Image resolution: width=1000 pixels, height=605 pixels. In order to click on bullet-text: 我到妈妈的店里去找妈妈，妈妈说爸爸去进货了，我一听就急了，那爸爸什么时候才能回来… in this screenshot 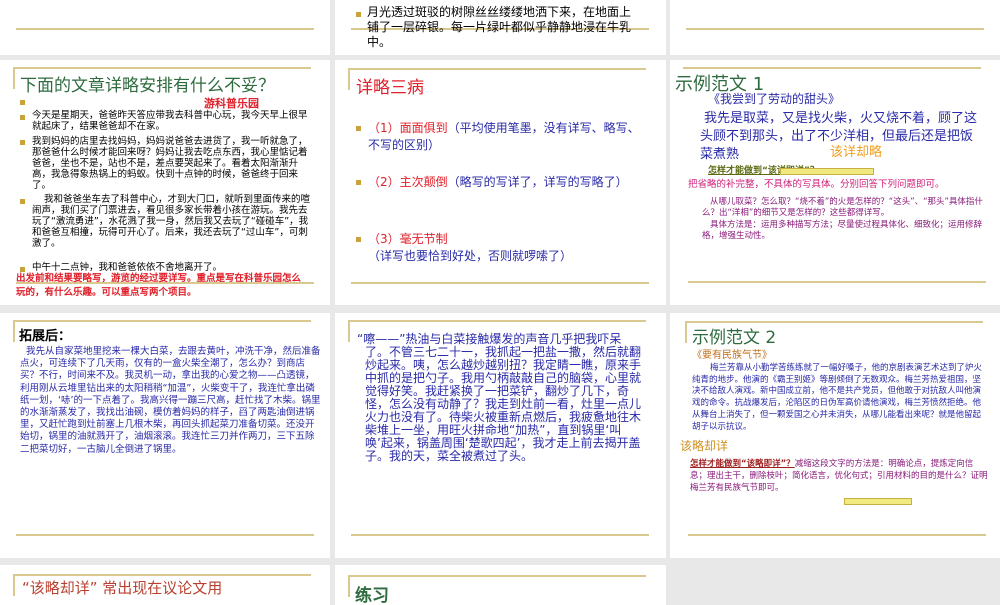, I will do `click(170, 163)`.